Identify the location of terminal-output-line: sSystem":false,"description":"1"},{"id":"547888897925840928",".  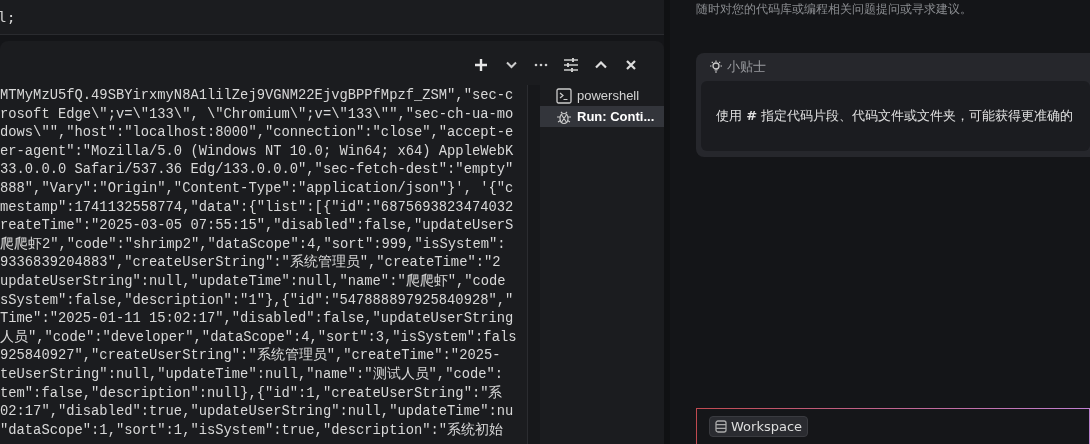
(257, 300).